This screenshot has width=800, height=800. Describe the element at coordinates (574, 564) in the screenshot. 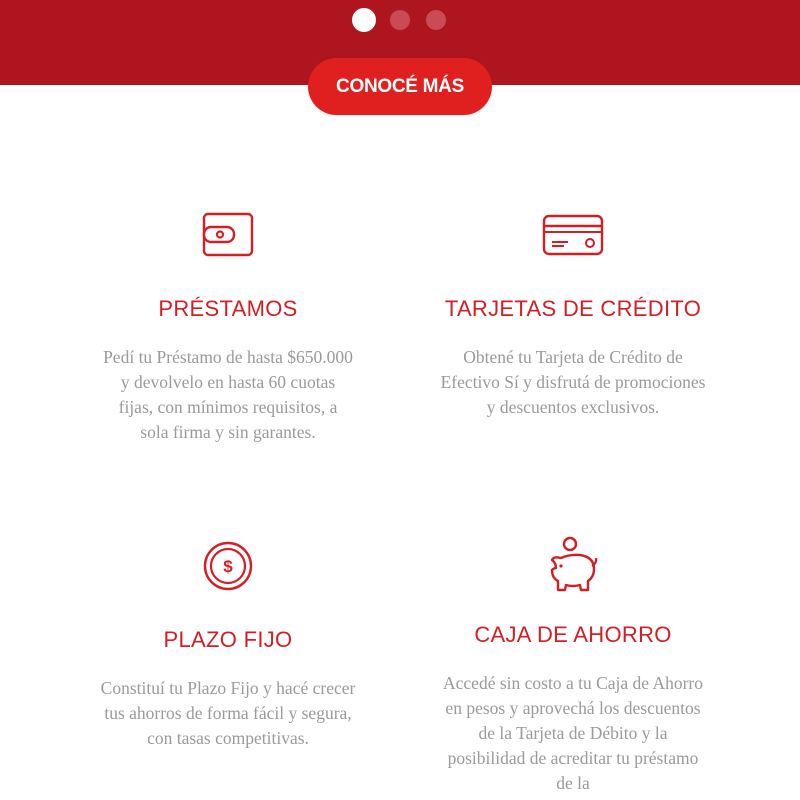

I see `piggy-bank-icon` at that location.